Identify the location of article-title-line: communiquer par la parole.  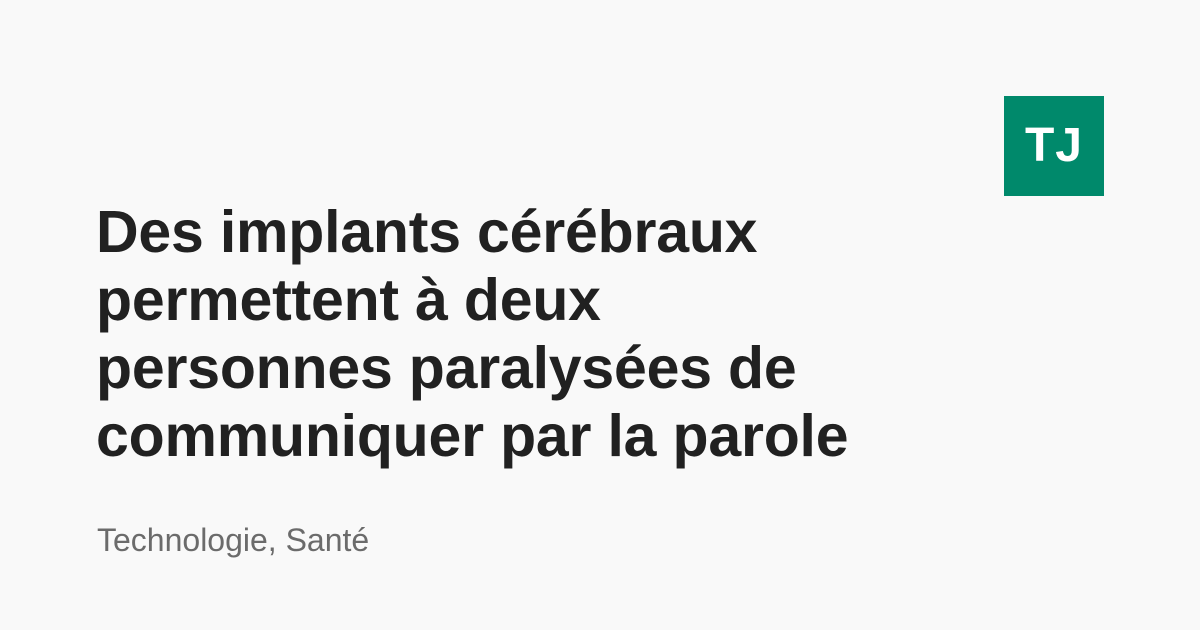
(472, 436).